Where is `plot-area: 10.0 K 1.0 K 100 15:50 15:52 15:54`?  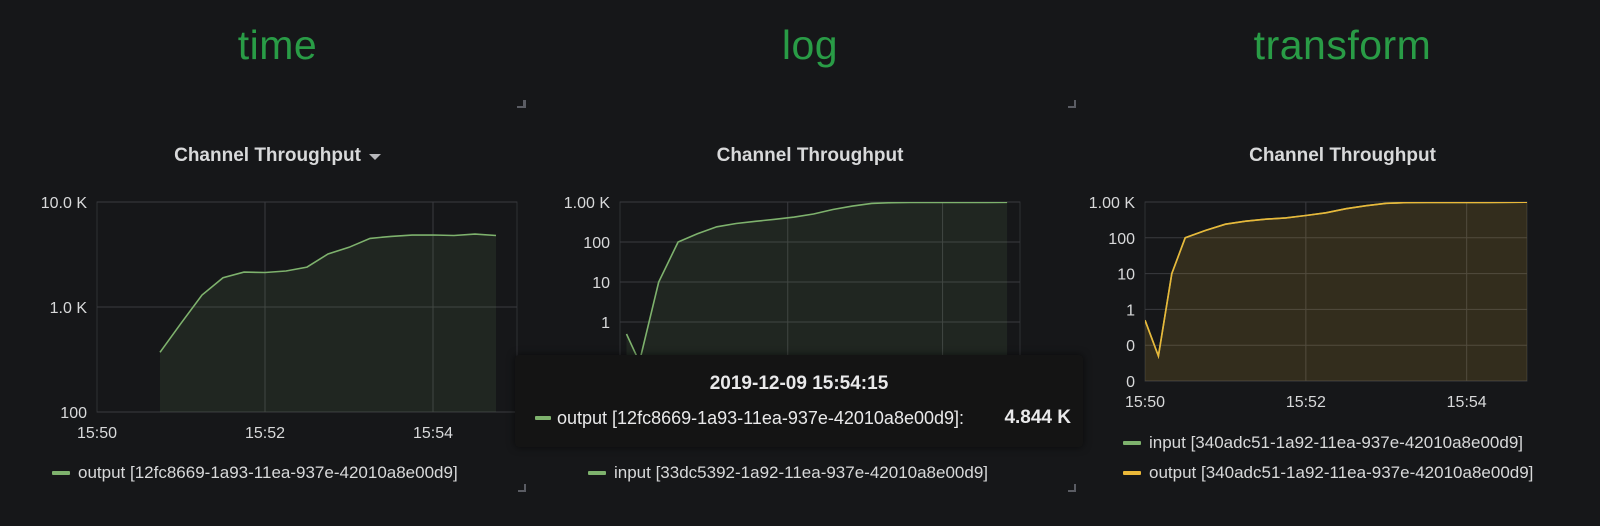 plot-area: 10.0 K 1.0 K 100 15:50 15:52 15:54 is located at coordinates (279, 318).